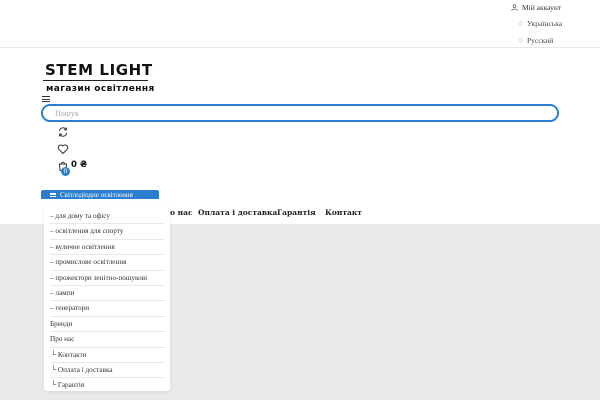  I want to click on menu-item-warranty: └ Гарантія, so click(107, 386).